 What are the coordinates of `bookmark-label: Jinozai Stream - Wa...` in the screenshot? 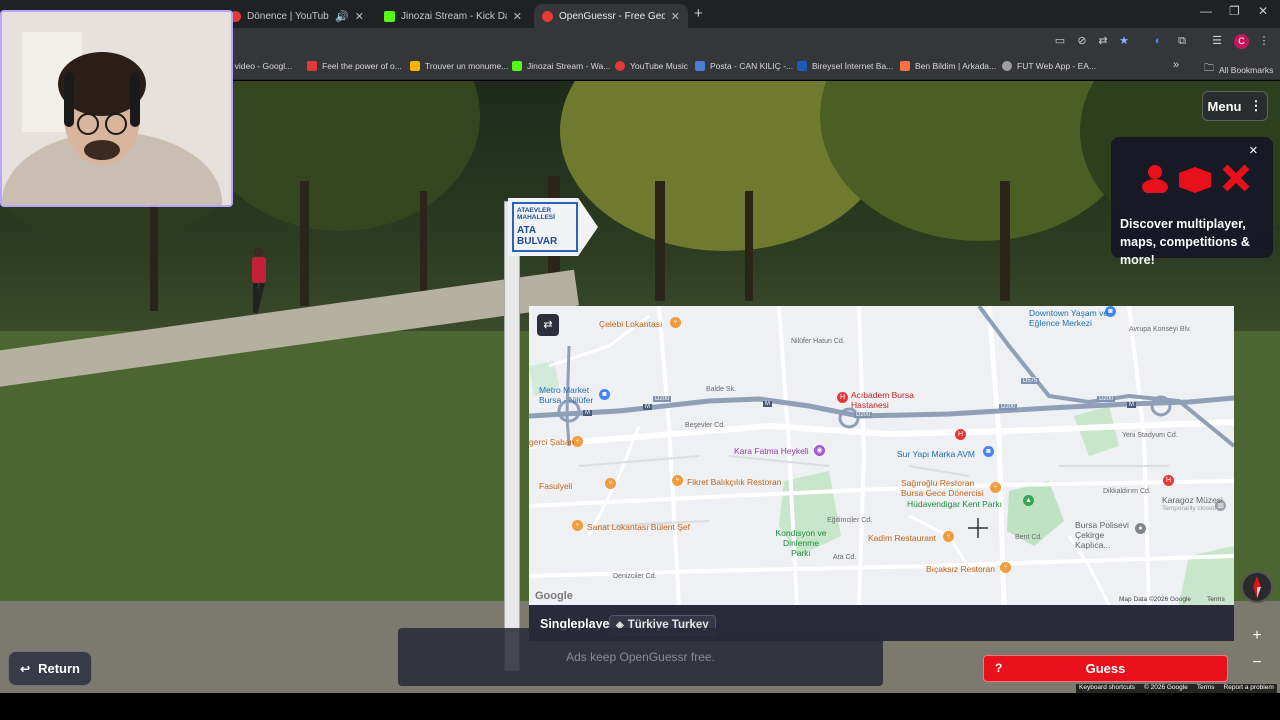 It's located at (569, 66).